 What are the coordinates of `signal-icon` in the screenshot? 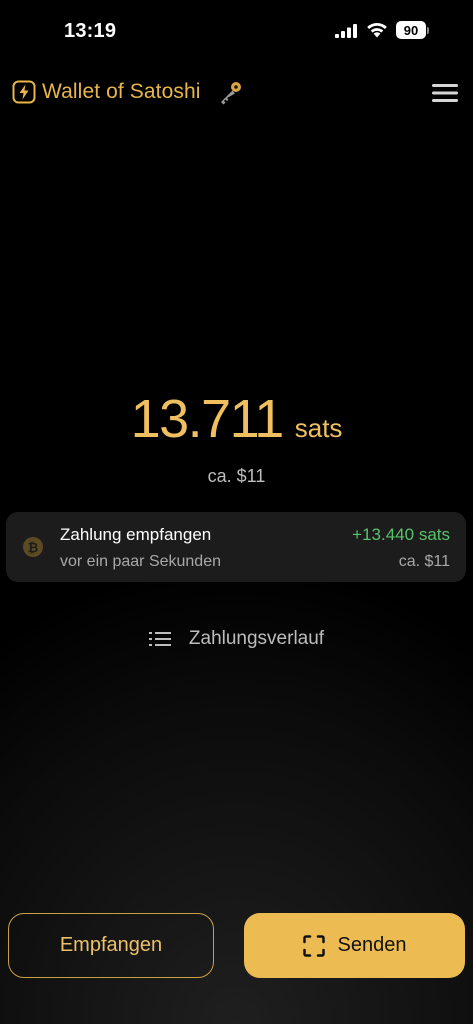 It's located at (346, 31).